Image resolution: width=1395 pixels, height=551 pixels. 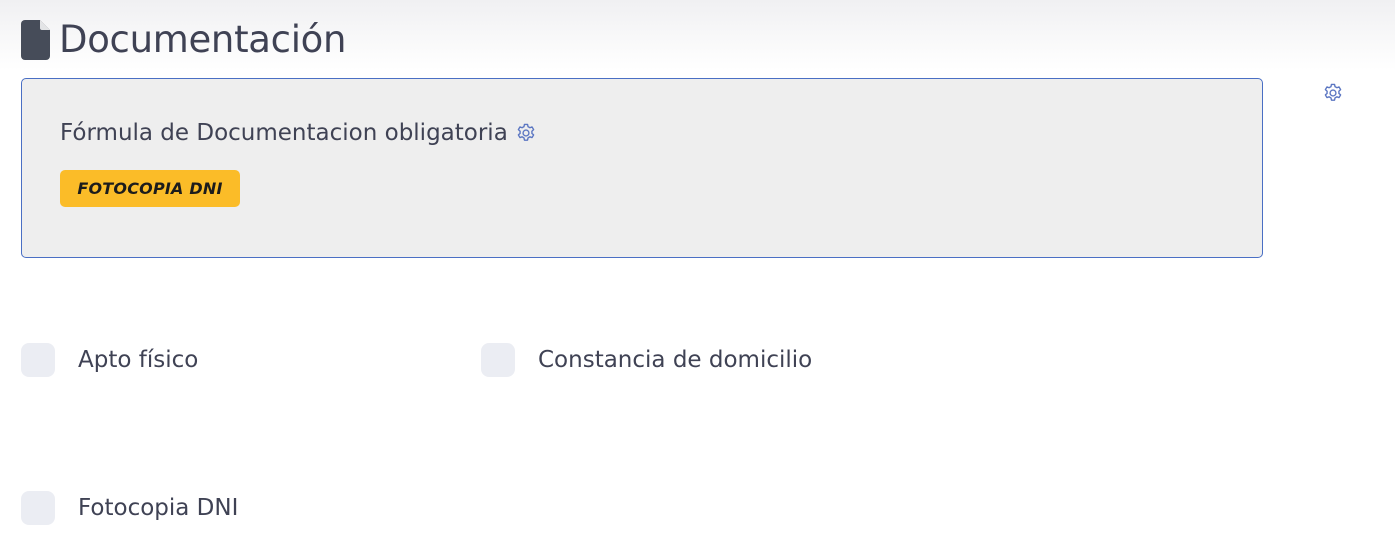 I want to click on checkbox-label: Apto físico, so click(x=138, y=360).